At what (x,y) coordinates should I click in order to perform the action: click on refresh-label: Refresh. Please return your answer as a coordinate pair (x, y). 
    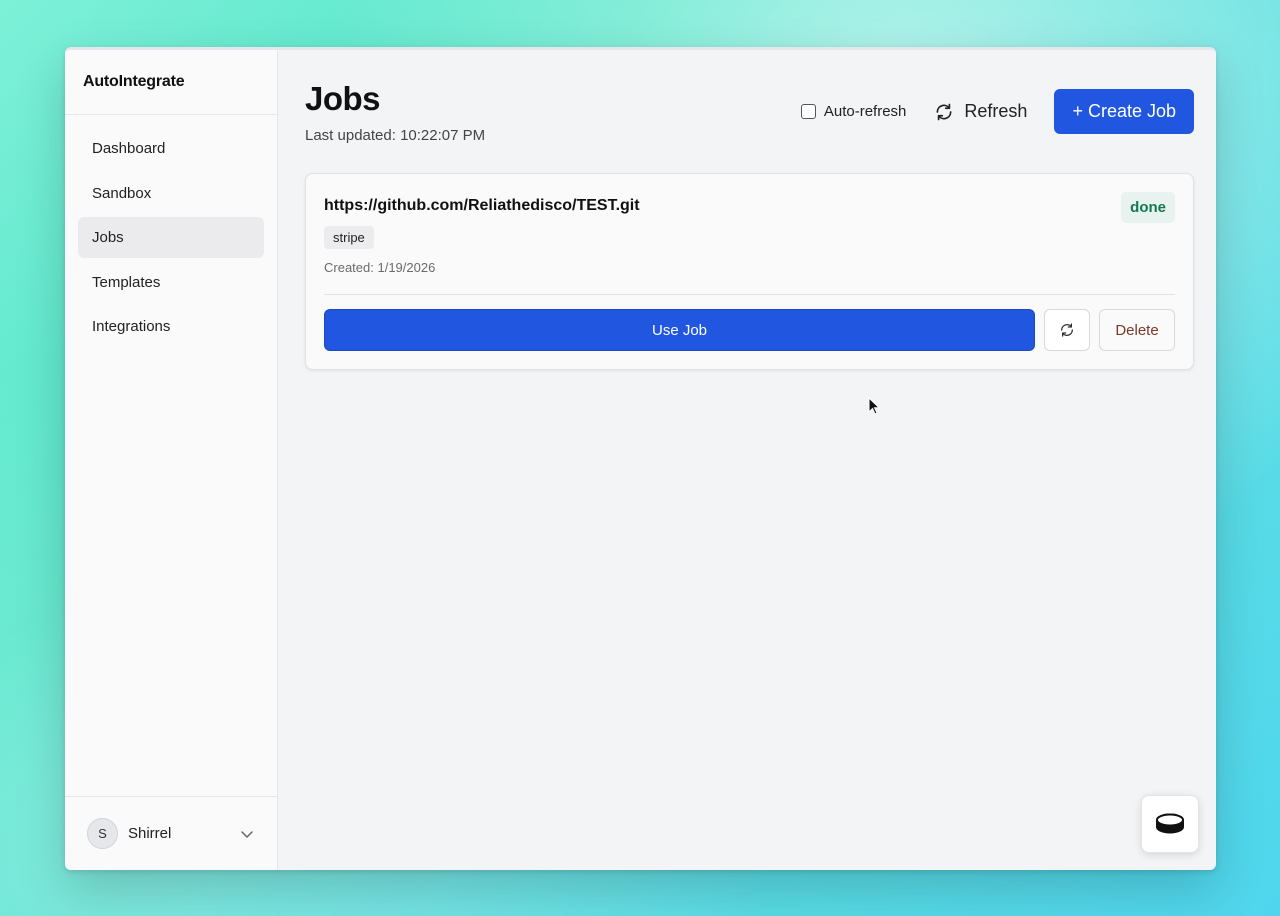
    Looking at the image, I should click on (996, 111).